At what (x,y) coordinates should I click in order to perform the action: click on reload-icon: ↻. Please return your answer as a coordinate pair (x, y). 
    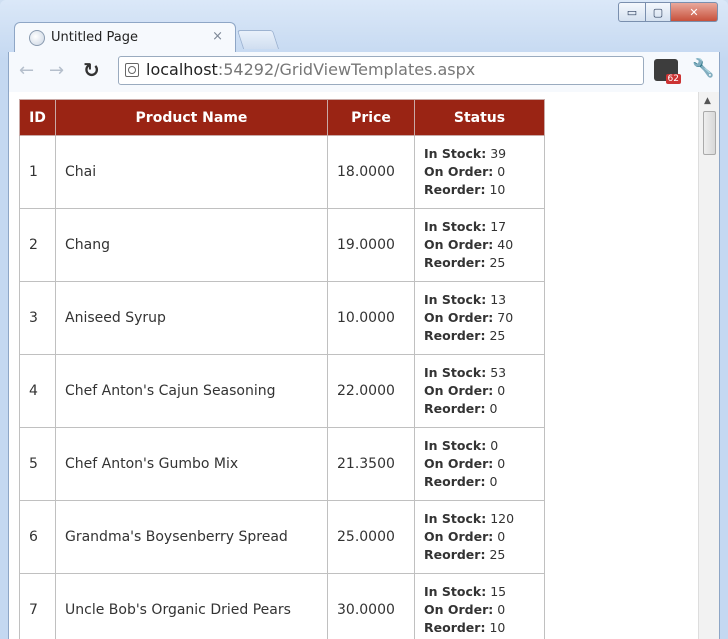
    Looking at the image, I should click on (91, 70).